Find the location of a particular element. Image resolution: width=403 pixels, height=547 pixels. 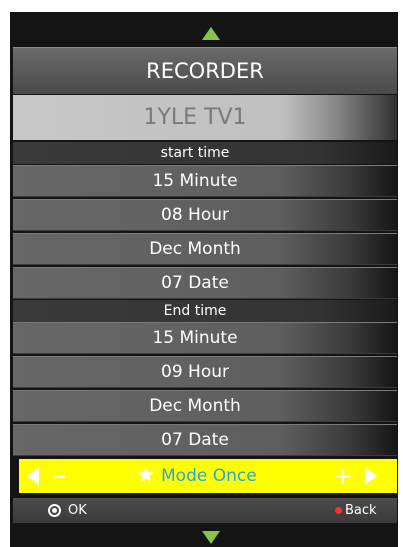

arrow-left-icon is located at coordinates (33, 476).